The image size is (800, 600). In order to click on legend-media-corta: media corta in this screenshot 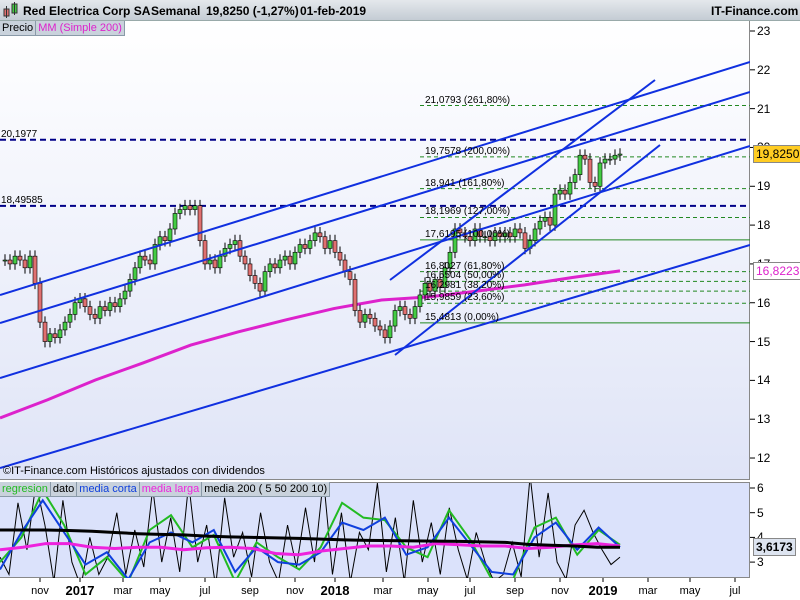, I will do `click(108, 489)`.